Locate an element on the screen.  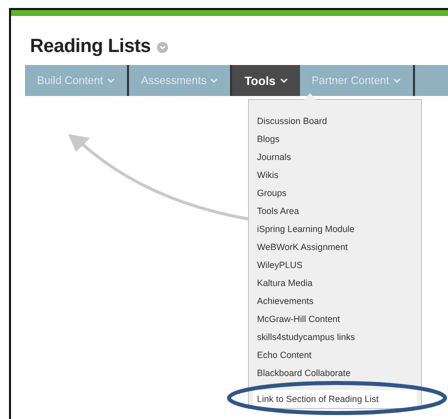
dropdown-item: Wikis is located at coordinates (335, 175).